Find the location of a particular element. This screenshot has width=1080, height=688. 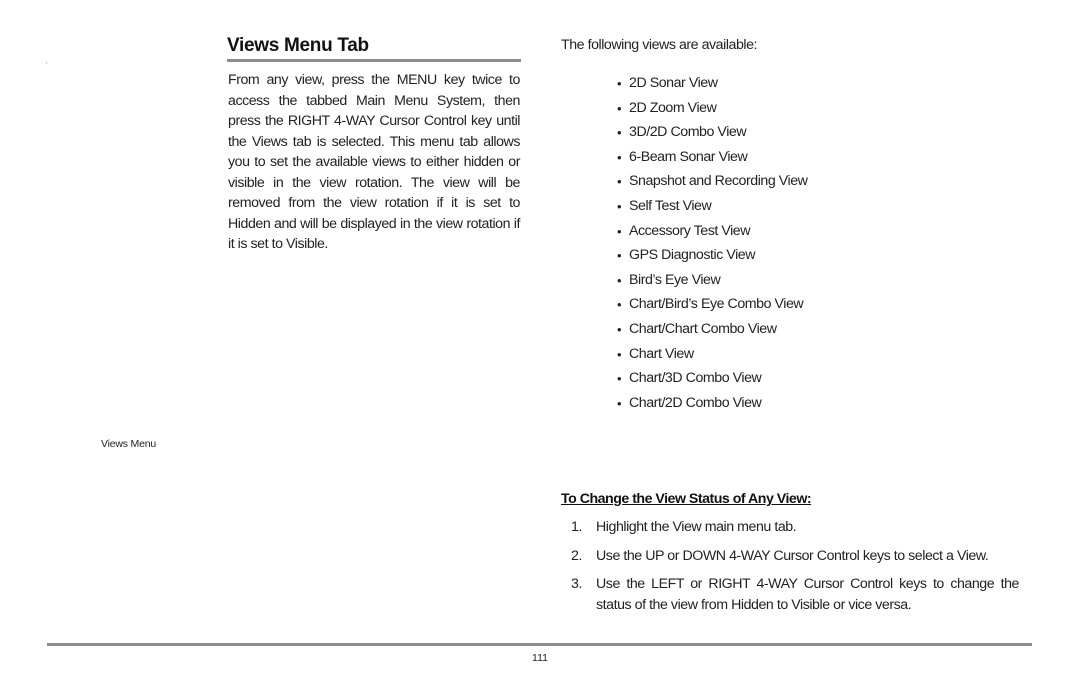

step-number: 1. is located at coordinates (576, 527).